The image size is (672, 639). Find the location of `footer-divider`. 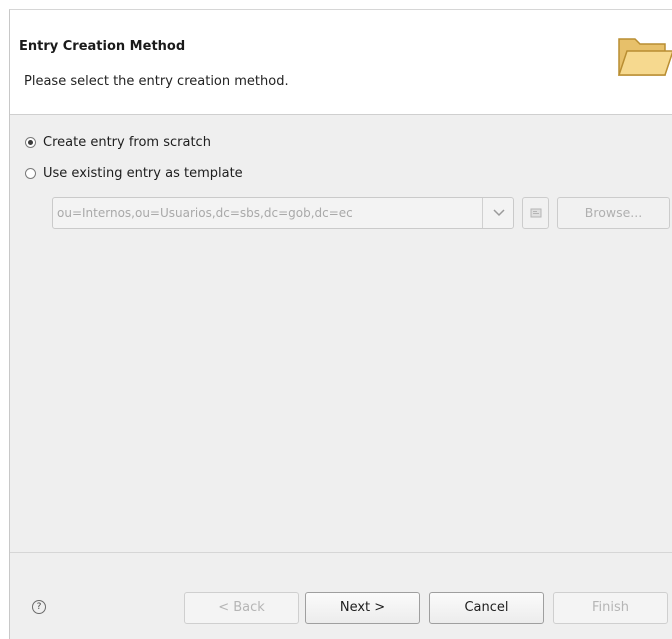

footer-divider is located at coordinates (341, 552).